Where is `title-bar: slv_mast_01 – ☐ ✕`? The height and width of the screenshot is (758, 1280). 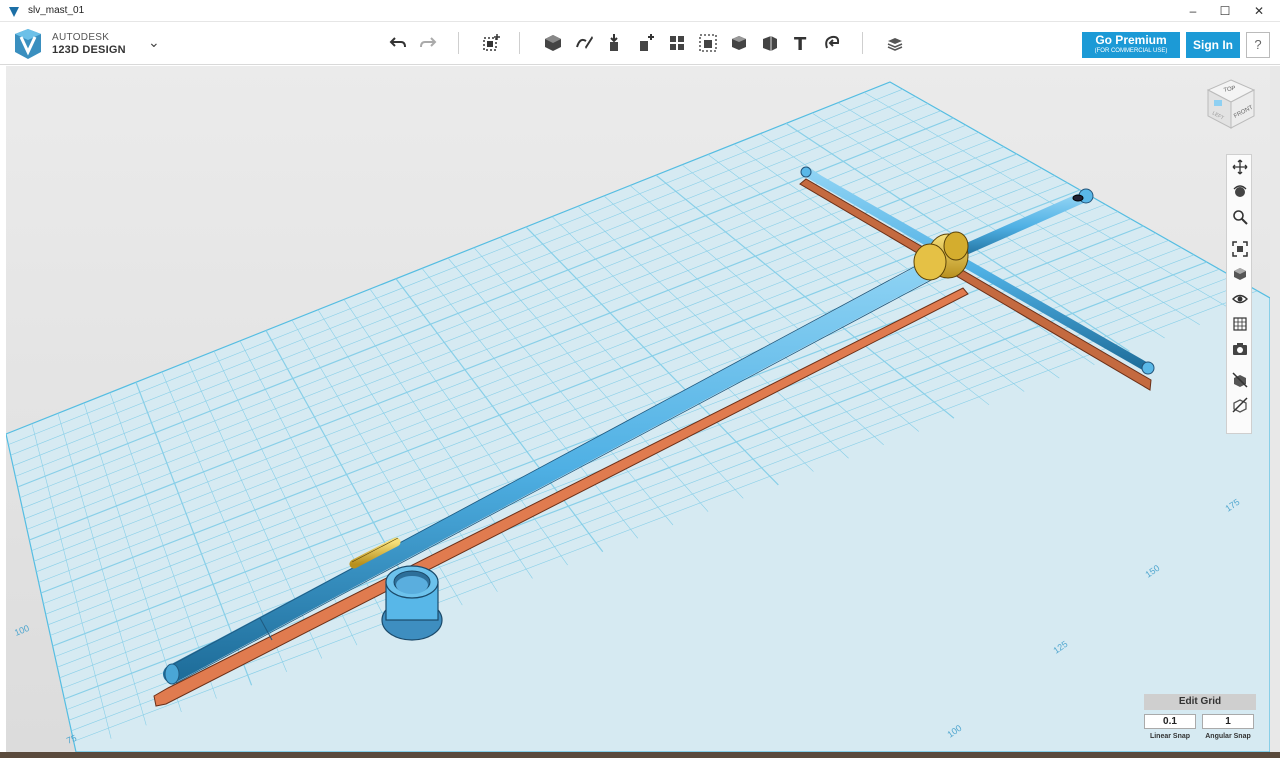 title-bar: slv_mast_01 – ☐ ✕ is located at coordinates (640, 11).